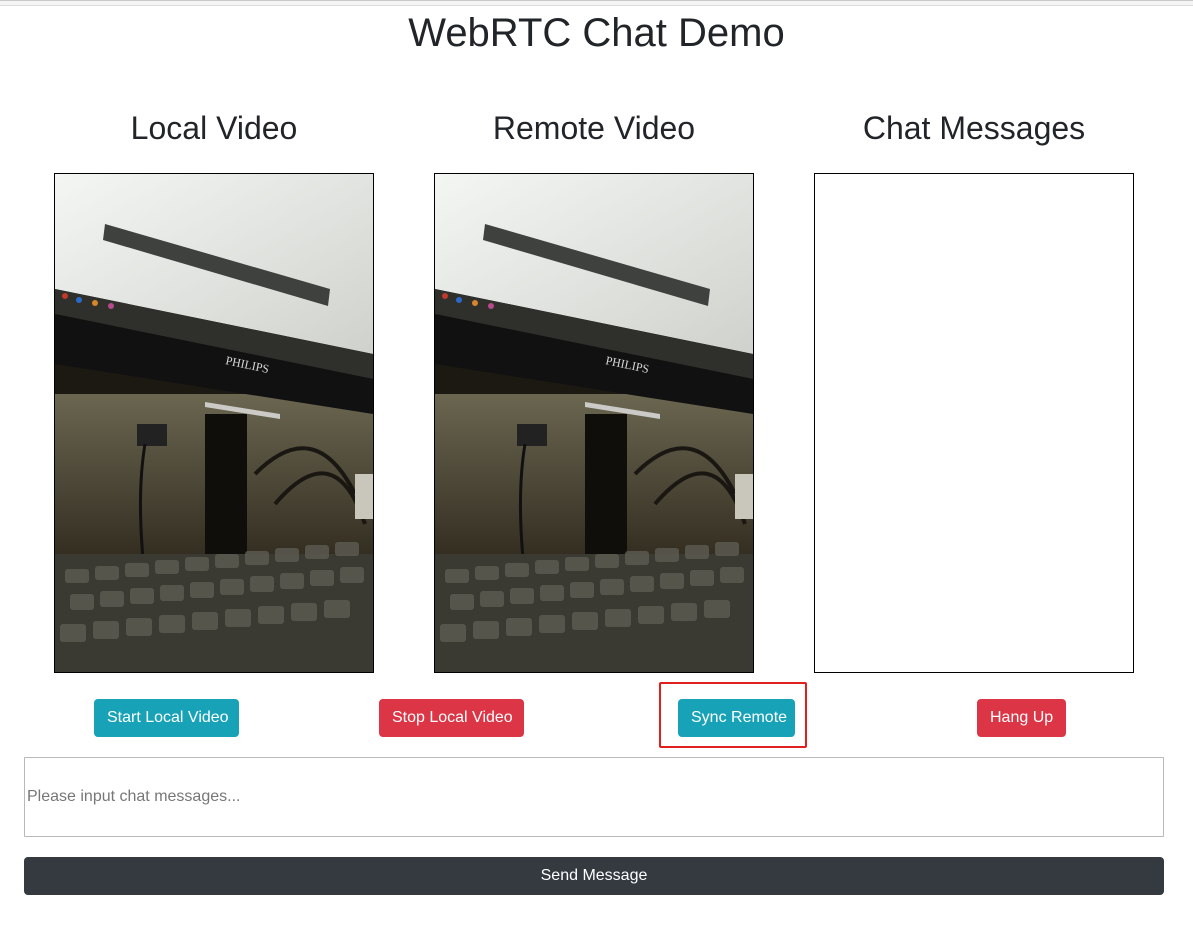  I want to click on chat-messages-title: Chat Messages, so click(974, 128).